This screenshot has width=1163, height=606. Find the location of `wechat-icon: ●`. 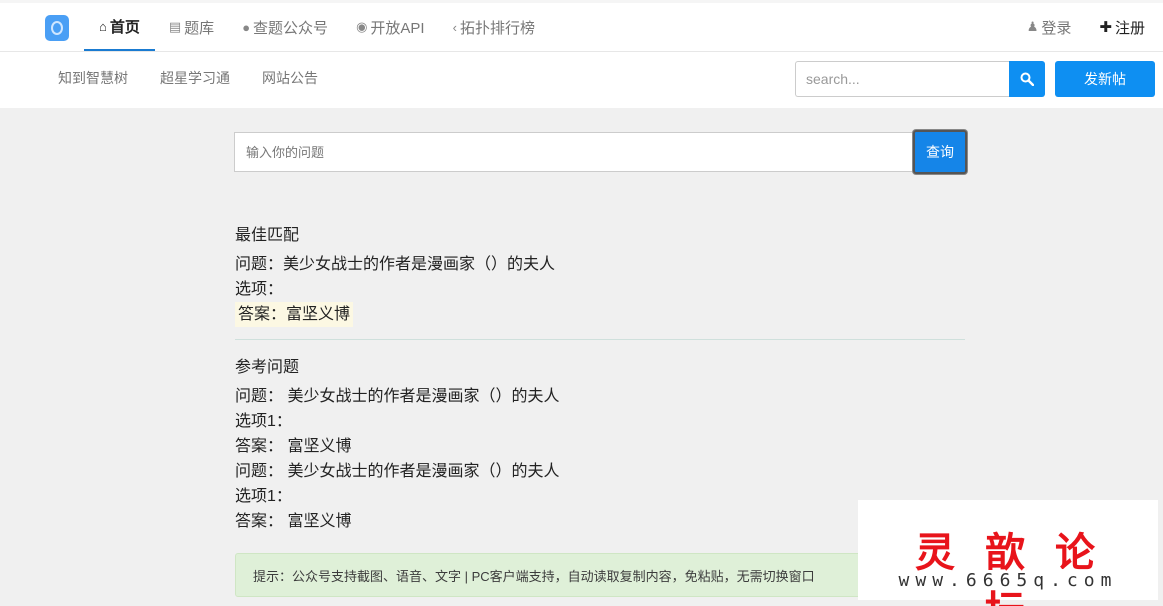

wechat-icon: ● is located at coordinates (246, 27).